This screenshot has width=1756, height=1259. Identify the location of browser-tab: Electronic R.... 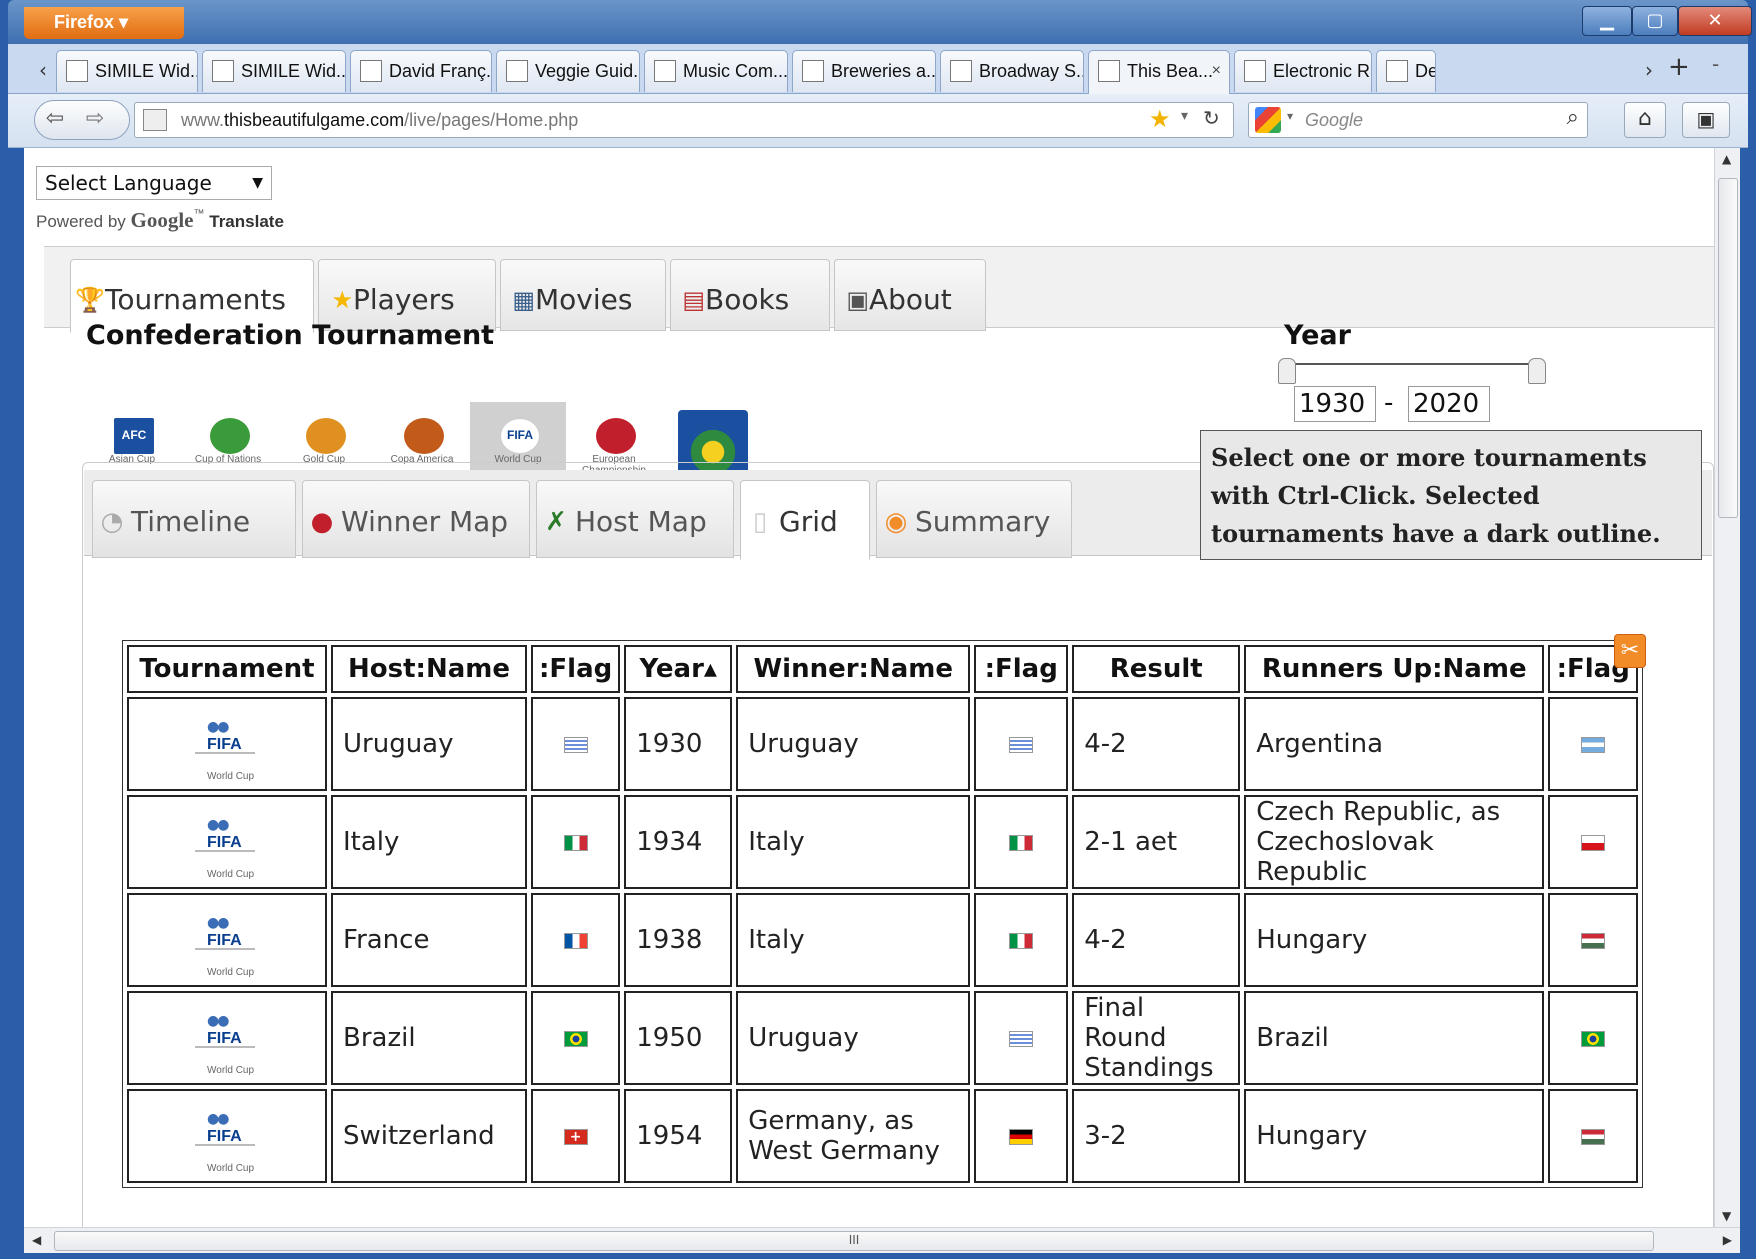
(1303, 71).